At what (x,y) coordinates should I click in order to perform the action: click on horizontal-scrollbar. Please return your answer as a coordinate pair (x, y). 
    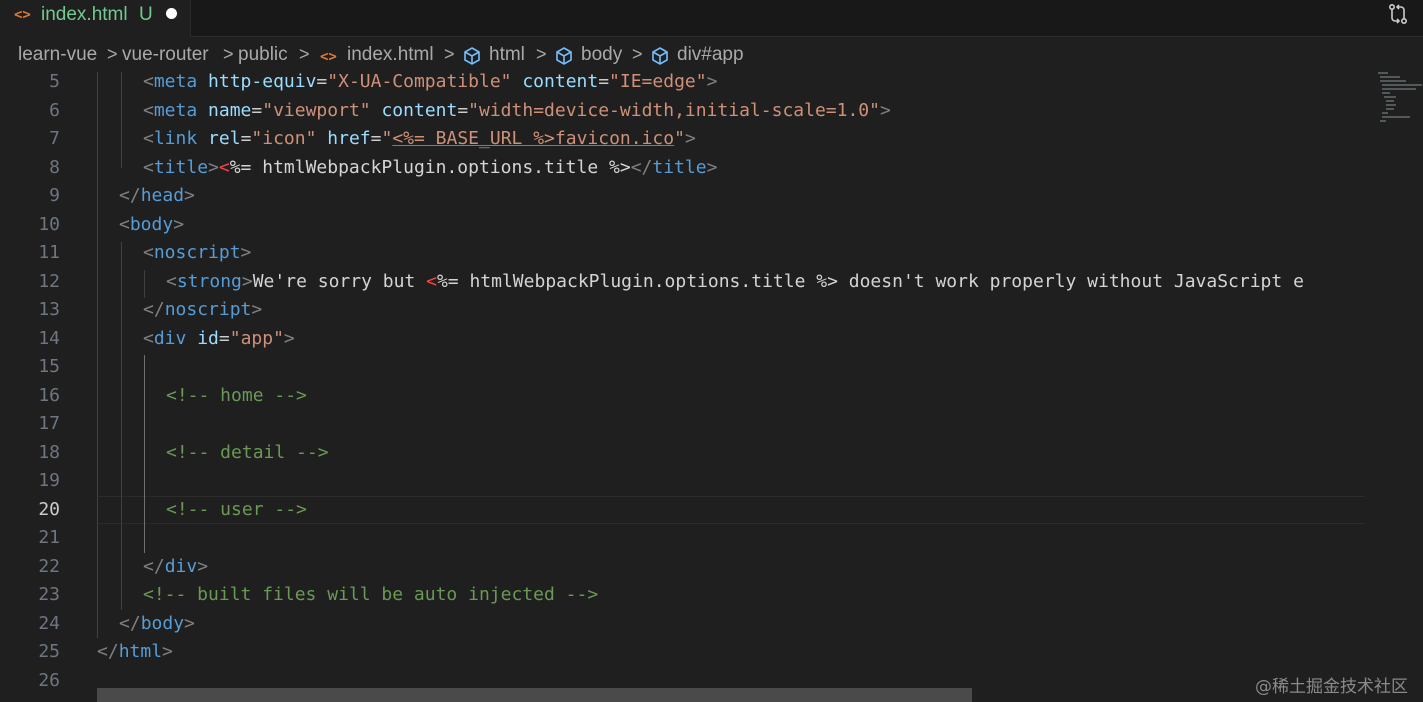
    Looking at the image, I should click on (534, 695).